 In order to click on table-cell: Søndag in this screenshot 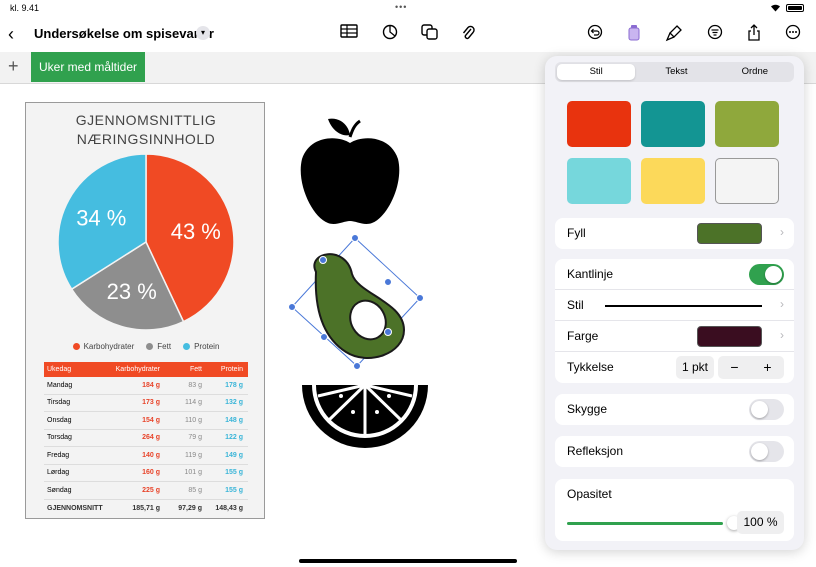, I will do `click(59, 490)`.